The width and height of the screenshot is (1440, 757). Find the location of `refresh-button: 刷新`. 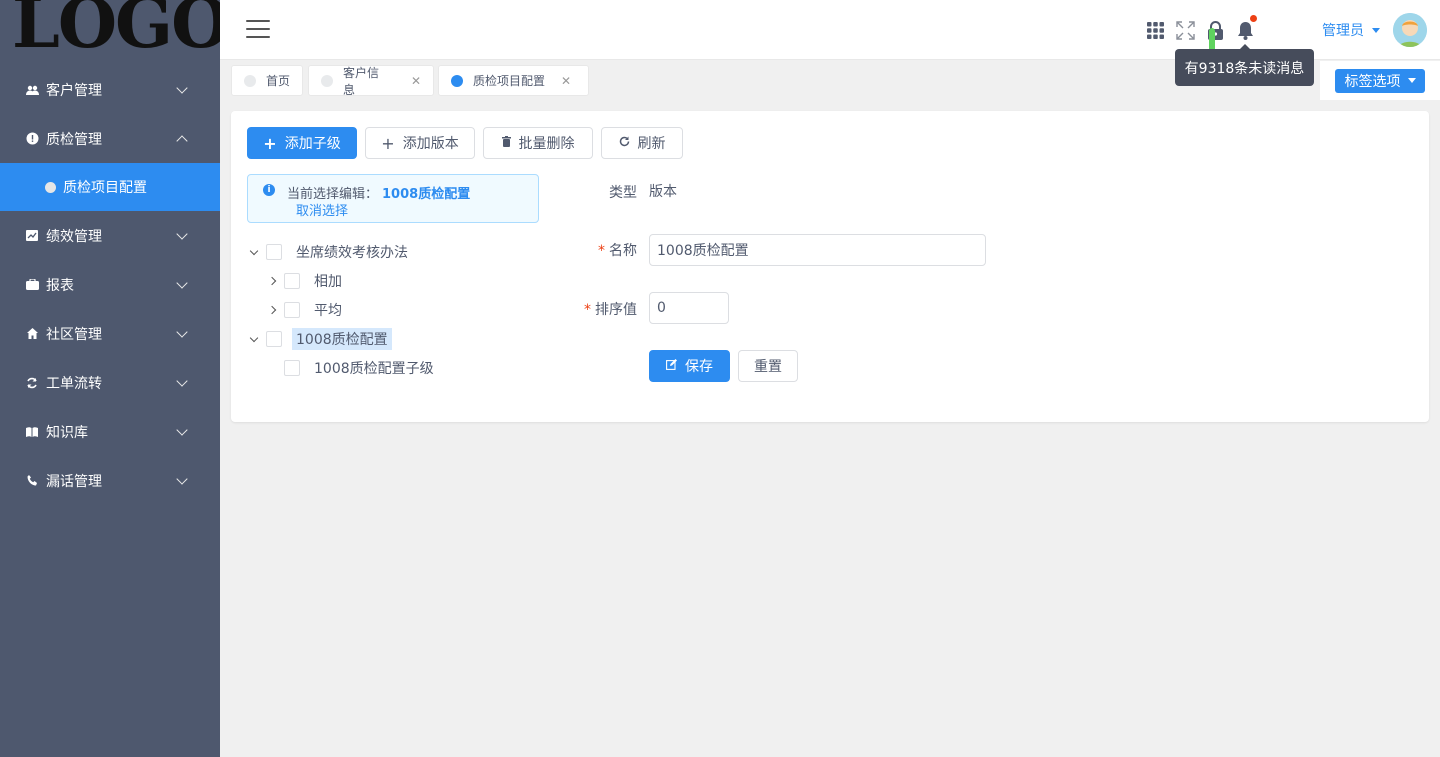

refresh-button: 刷新 is located at coordinates (642, 143).